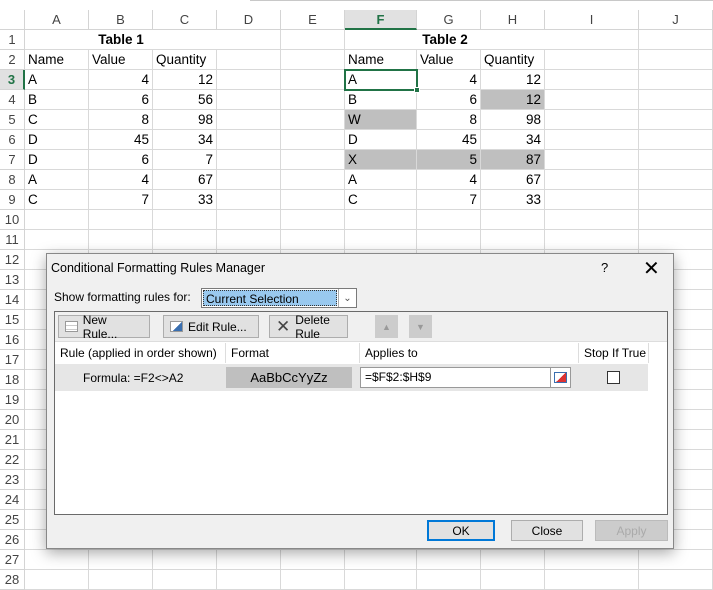 This screenshot has width=713, height=590. I want to click on table-cell: 5, so click(449, 160).